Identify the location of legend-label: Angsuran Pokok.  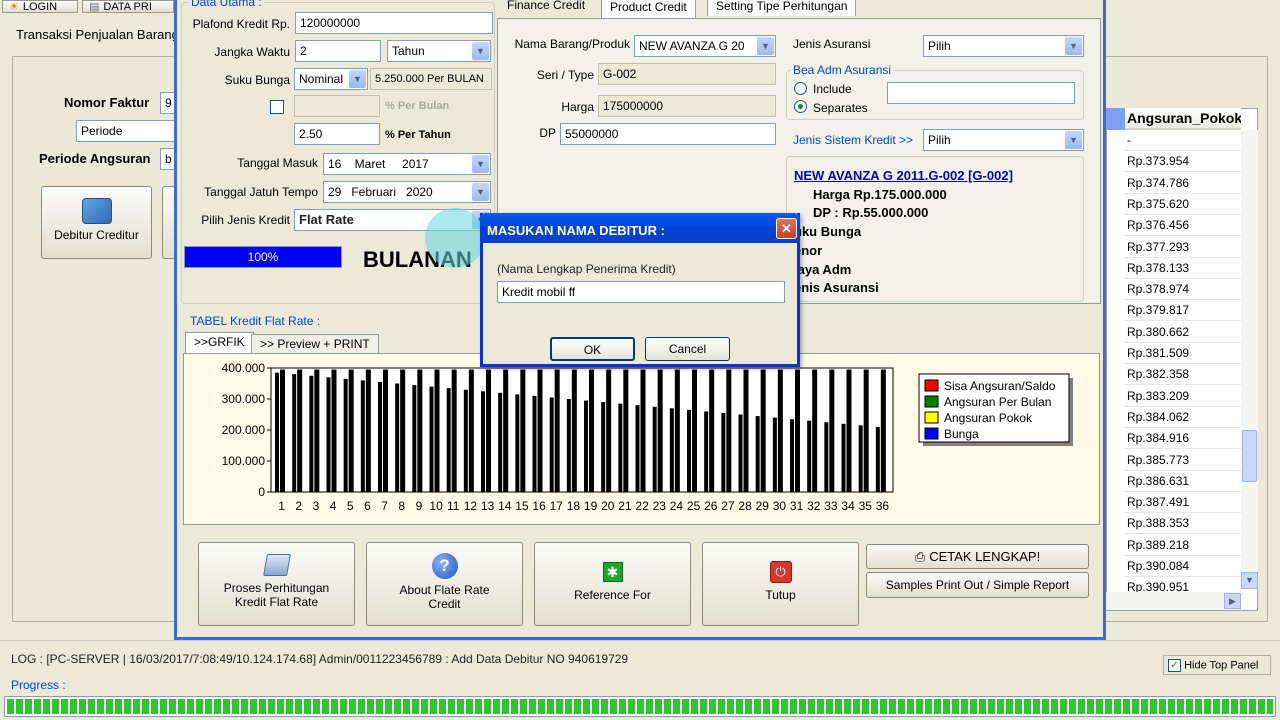
(988, 418).